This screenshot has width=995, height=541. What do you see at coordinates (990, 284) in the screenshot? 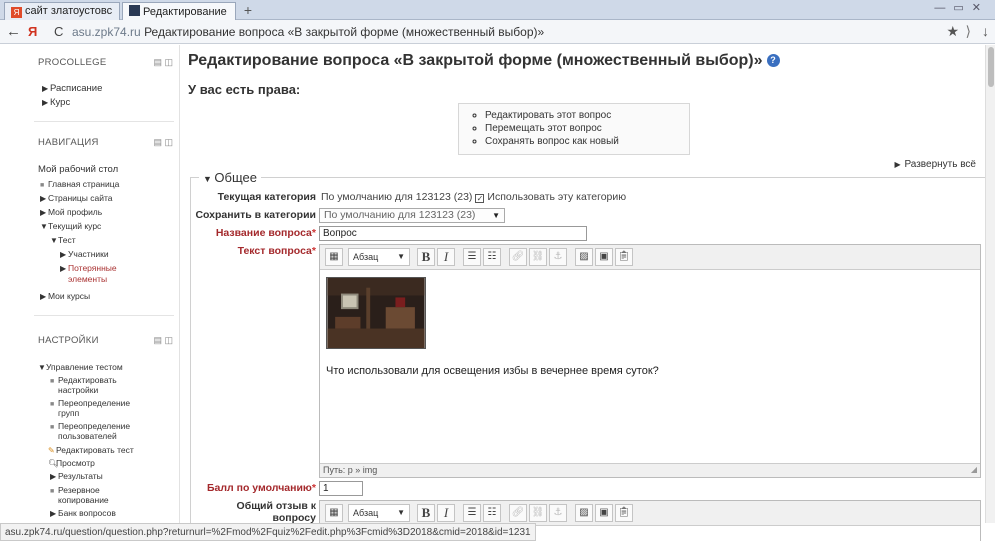
I see `page-scrollbar` at bounding box center [990, 284].